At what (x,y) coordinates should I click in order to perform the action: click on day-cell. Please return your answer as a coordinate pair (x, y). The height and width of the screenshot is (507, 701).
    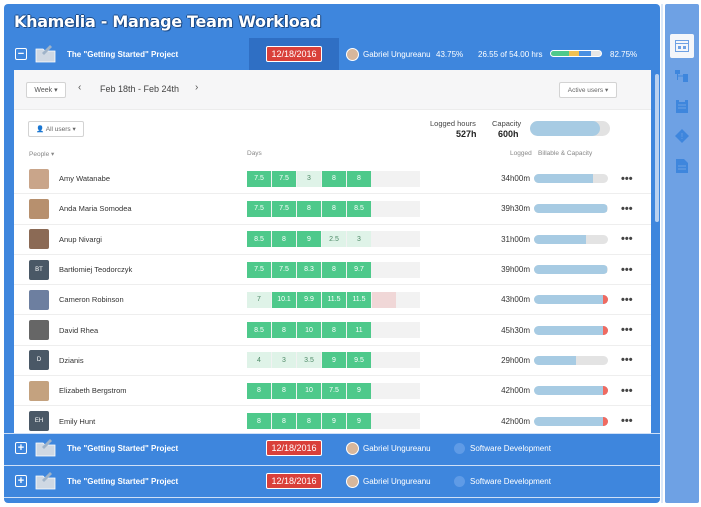
    Looking at the image, I should click on (384, 299).